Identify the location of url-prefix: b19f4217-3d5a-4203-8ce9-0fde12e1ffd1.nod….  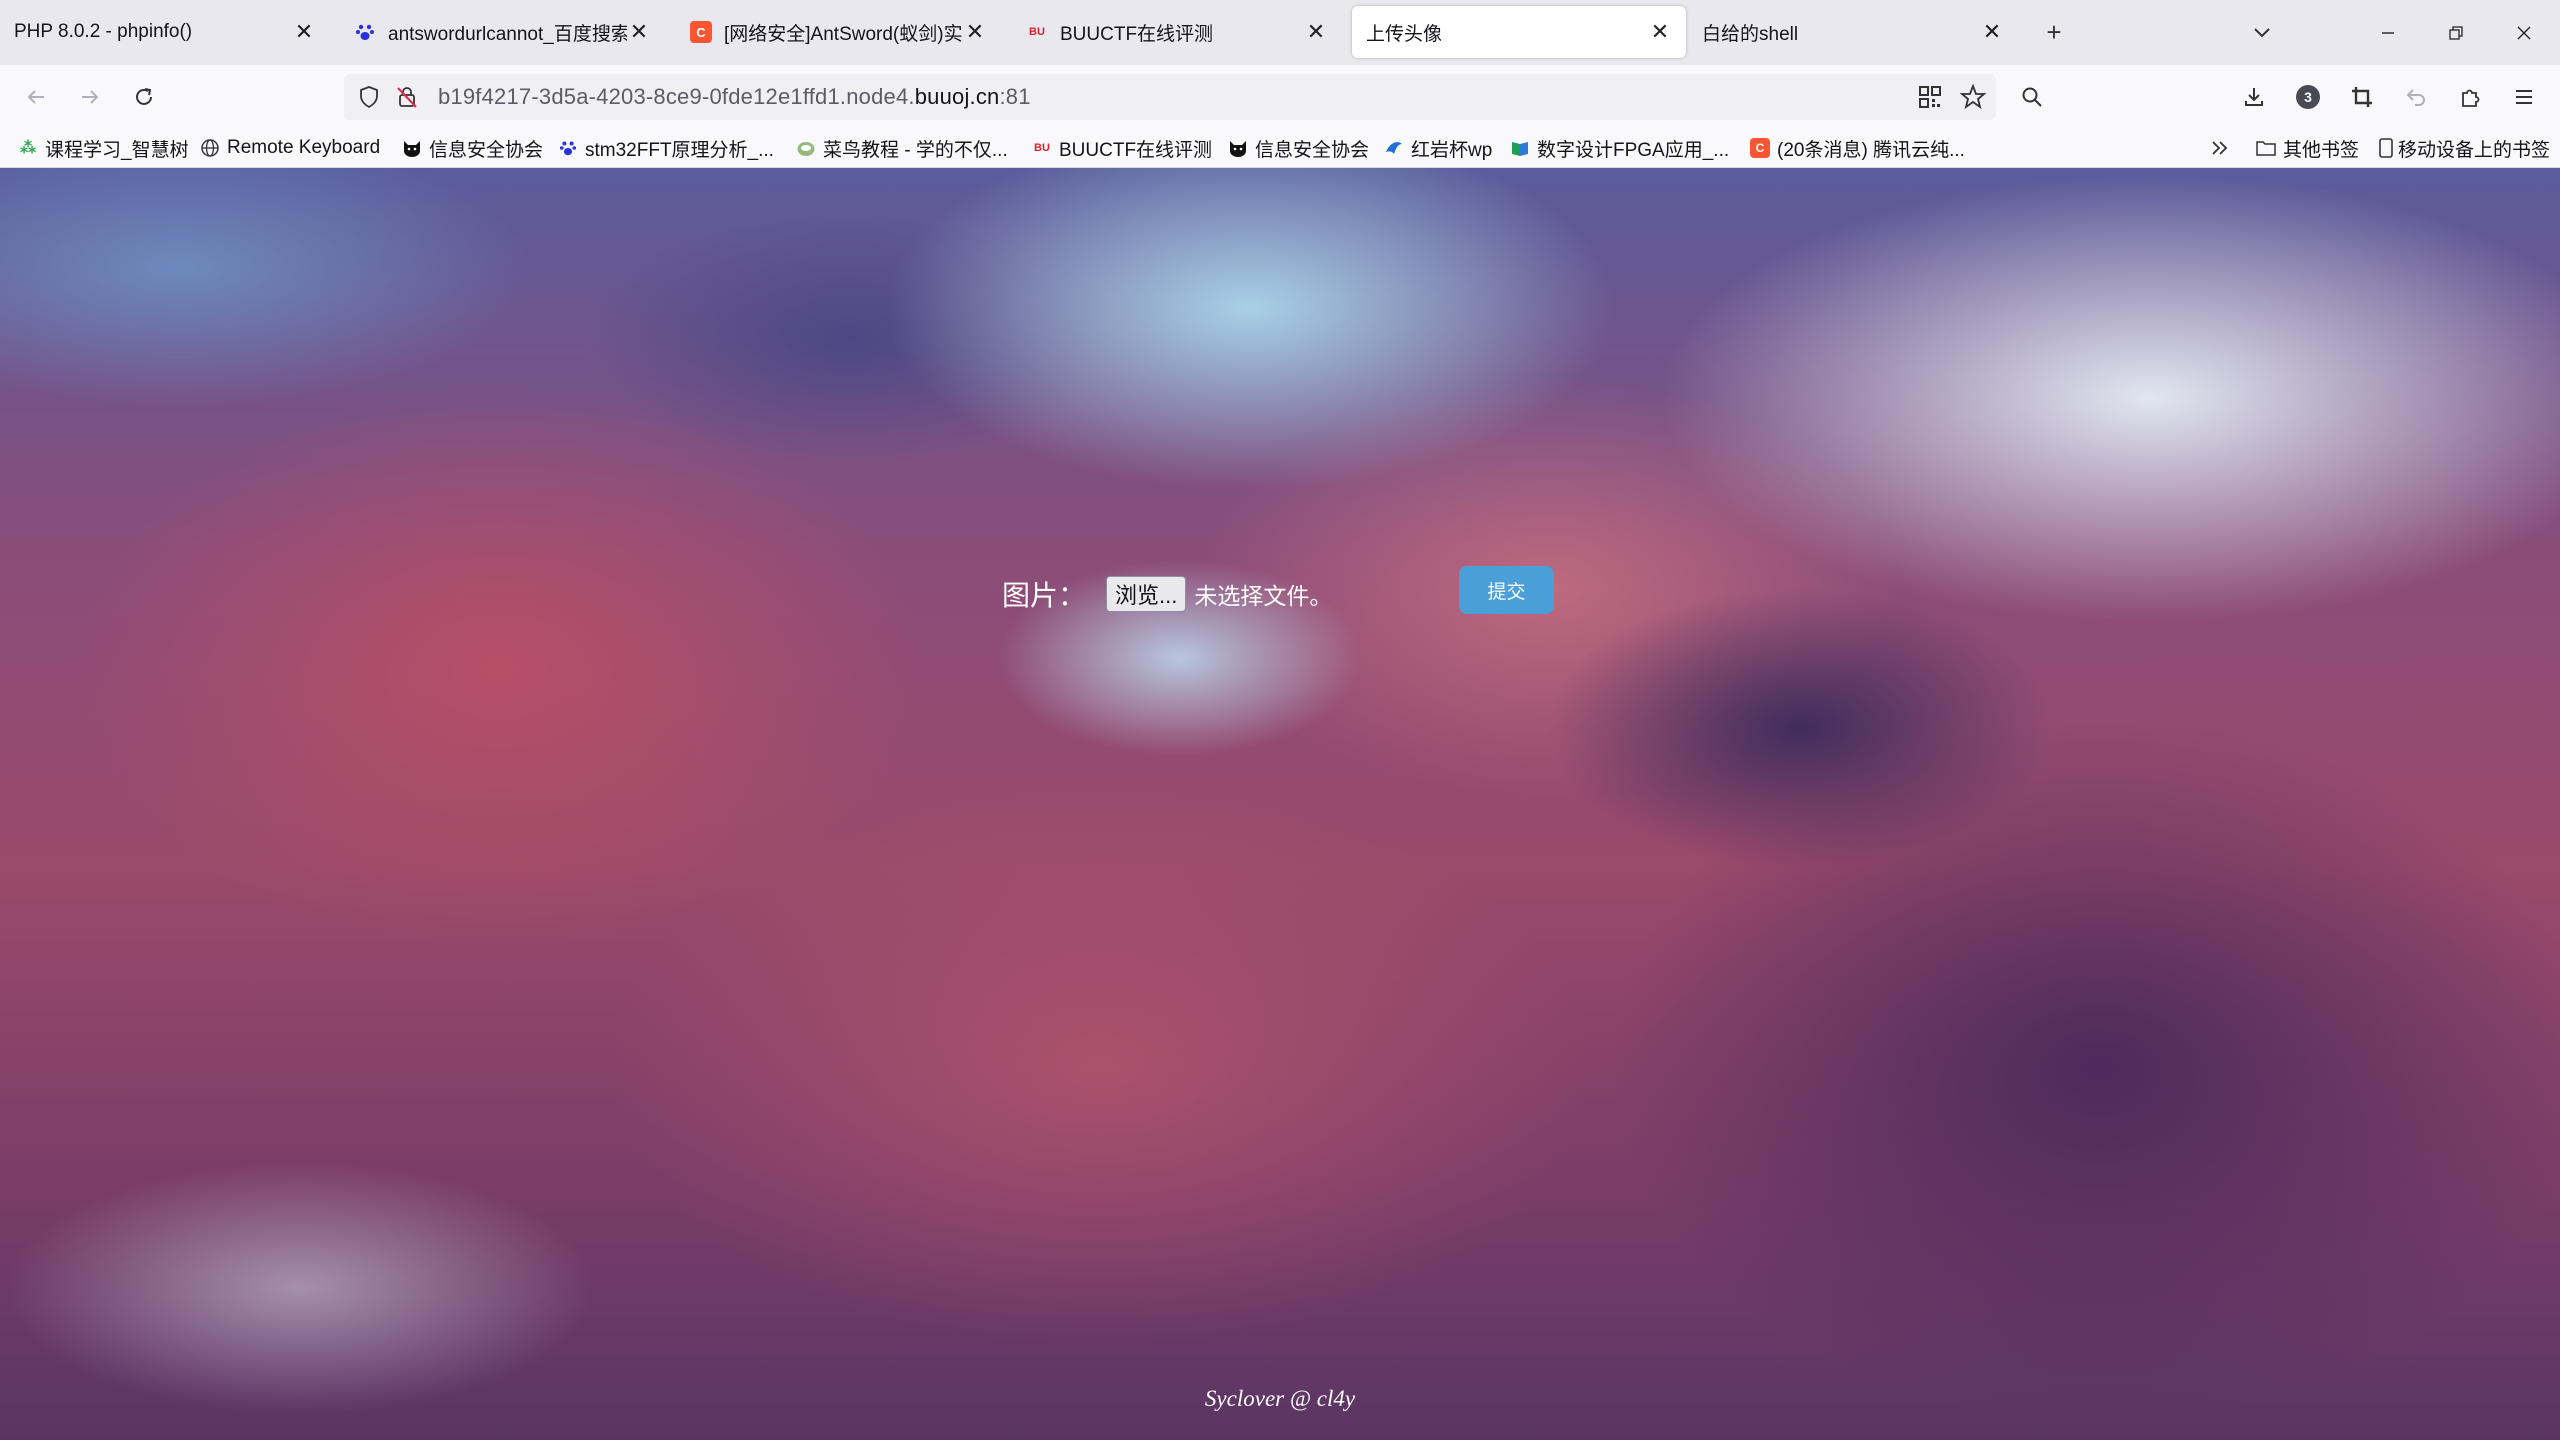
(676, 96).